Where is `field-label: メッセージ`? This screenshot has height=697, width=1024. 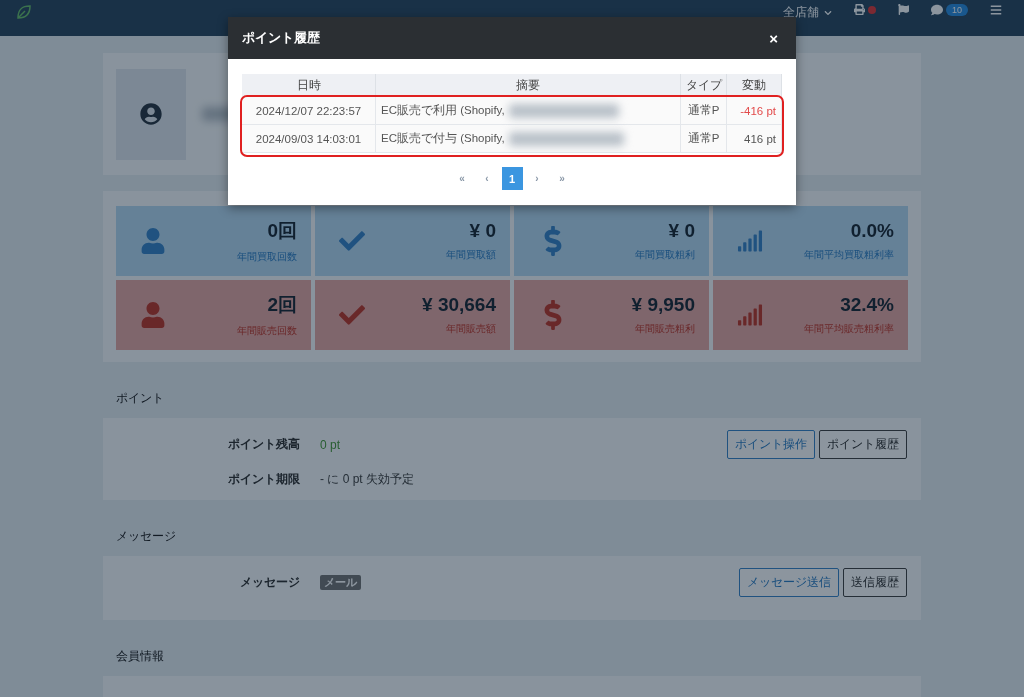 field-label: メッセージ is located at coordinates (269, 582).